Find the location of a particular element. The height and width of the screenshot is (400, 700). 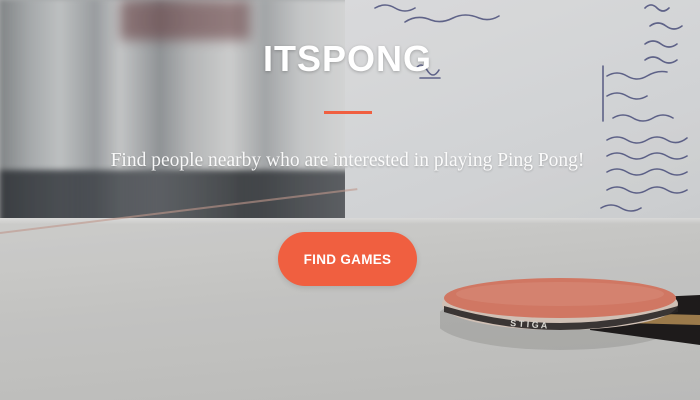

title-divider is located at coordinates (348, 112).